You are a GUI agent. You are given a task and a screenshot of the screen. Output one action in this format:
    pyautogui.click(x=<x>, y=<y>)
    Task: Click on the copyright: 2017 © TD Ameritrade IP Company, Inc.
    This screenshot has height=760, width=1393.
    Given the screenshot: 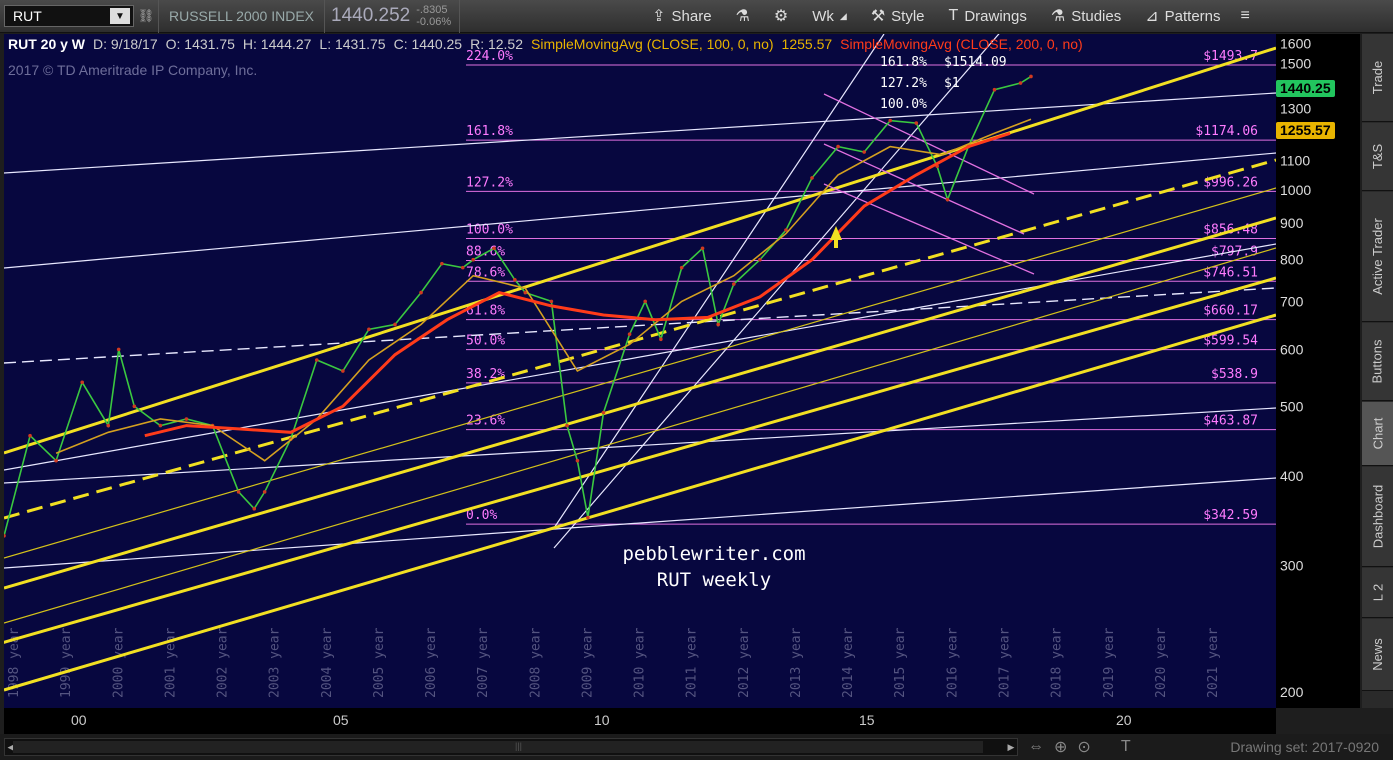 What is the action you would take?
    pyautogui.click(x=133, y=70)
    